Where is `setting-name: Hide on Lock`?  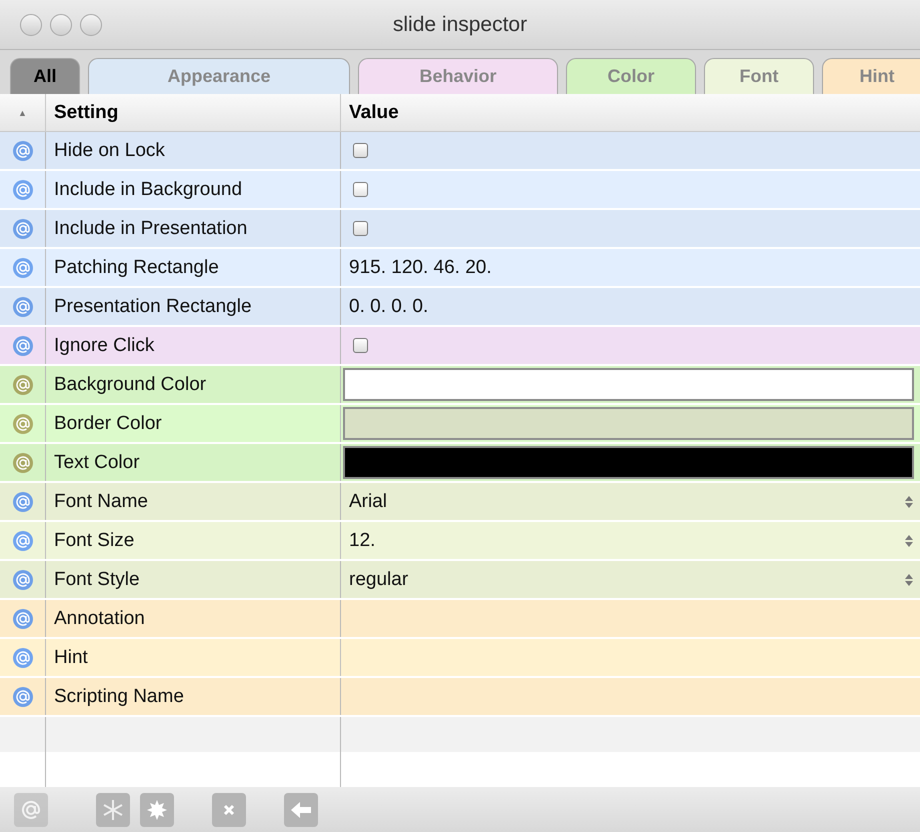 setting-name: Hide on Lock is located at coordinates (193, 150).